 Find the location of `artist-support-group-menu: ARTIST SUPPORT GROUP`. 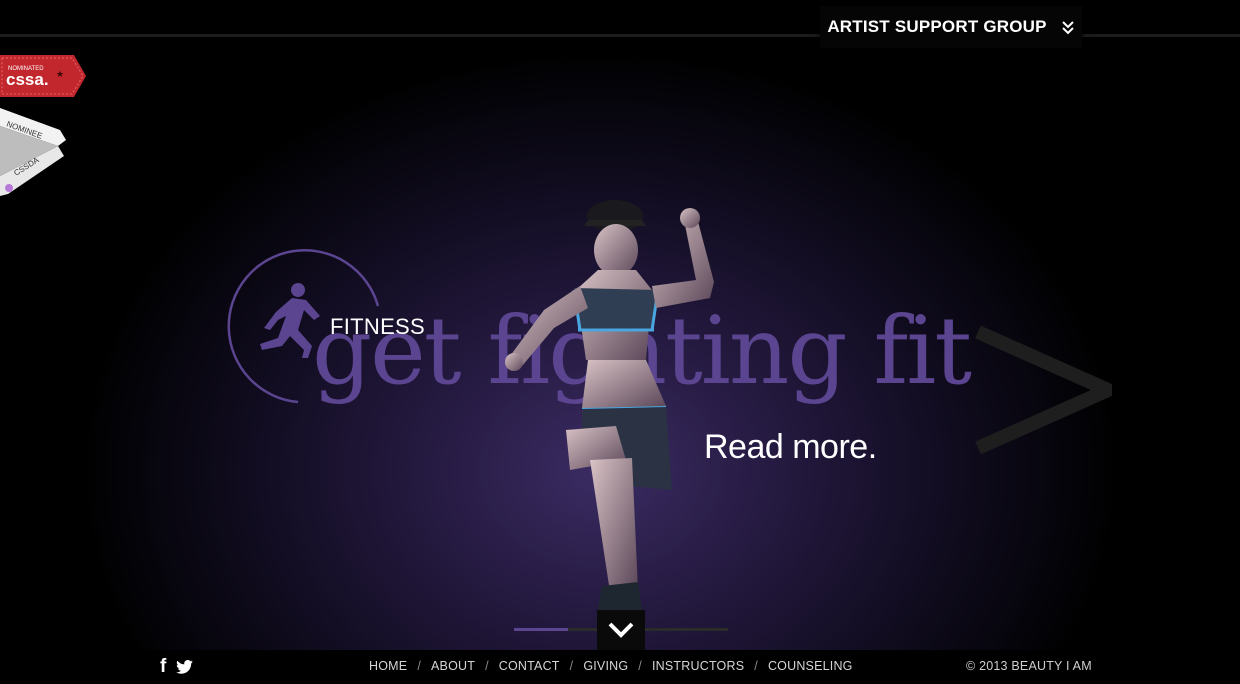

artist-support-group-menu: ARTIST SUPPORT GROUP is located at coordinates (951, 27).